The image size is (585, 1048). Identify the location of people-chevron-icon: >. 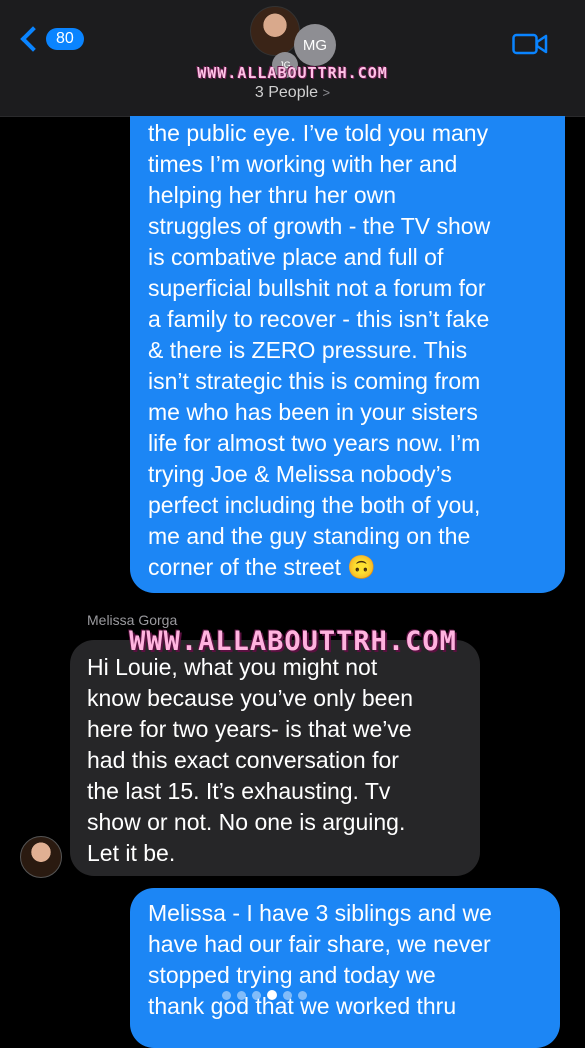
(326, 92).